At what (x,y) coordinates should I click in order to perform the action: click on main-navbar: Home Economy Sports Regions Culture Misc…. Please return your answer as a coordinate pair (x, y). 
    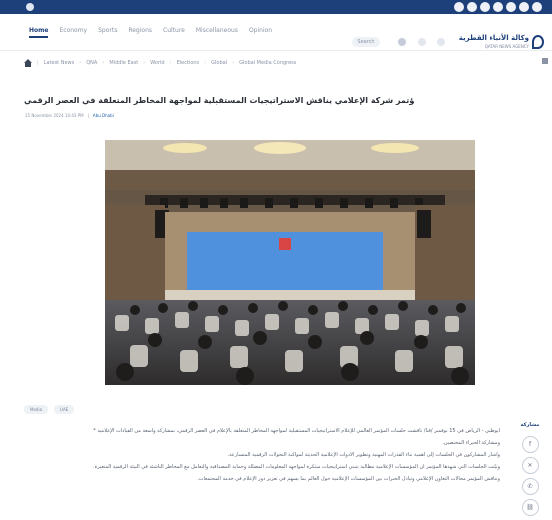
    Looking at the image, I should click on (276, 32).